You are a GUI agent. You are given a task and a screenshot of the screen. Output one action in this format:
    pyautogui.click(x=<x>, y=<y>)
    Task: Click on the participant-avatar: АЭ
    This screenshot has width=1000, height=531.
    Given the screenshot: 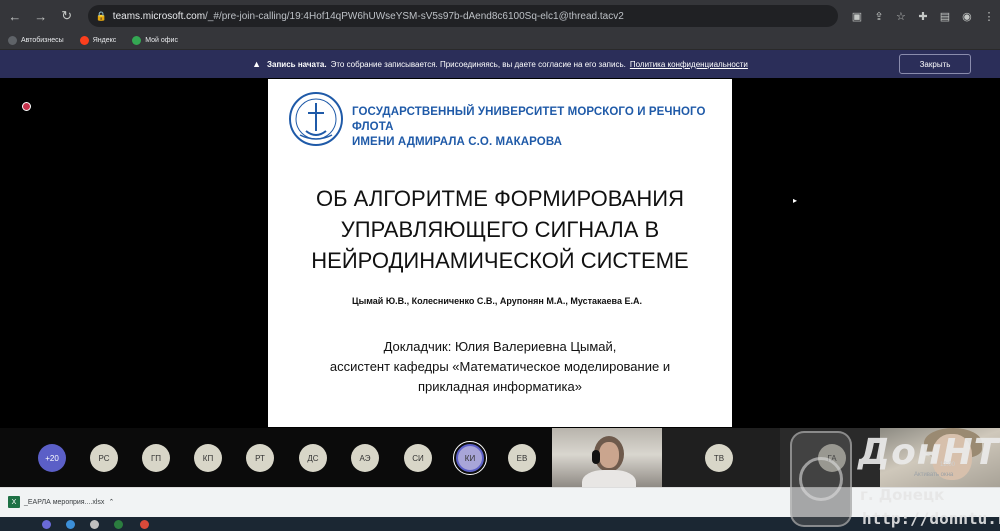 What is the action you would take?
    pyautogui.click(x=365, y=458)
    